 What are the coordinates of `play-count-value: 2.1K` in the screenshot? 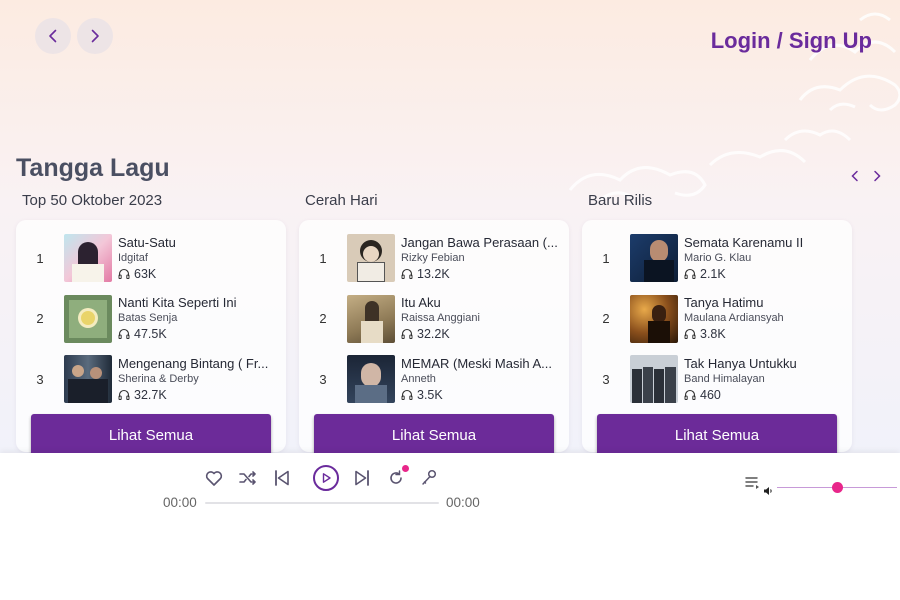 It's located at (713, 273).